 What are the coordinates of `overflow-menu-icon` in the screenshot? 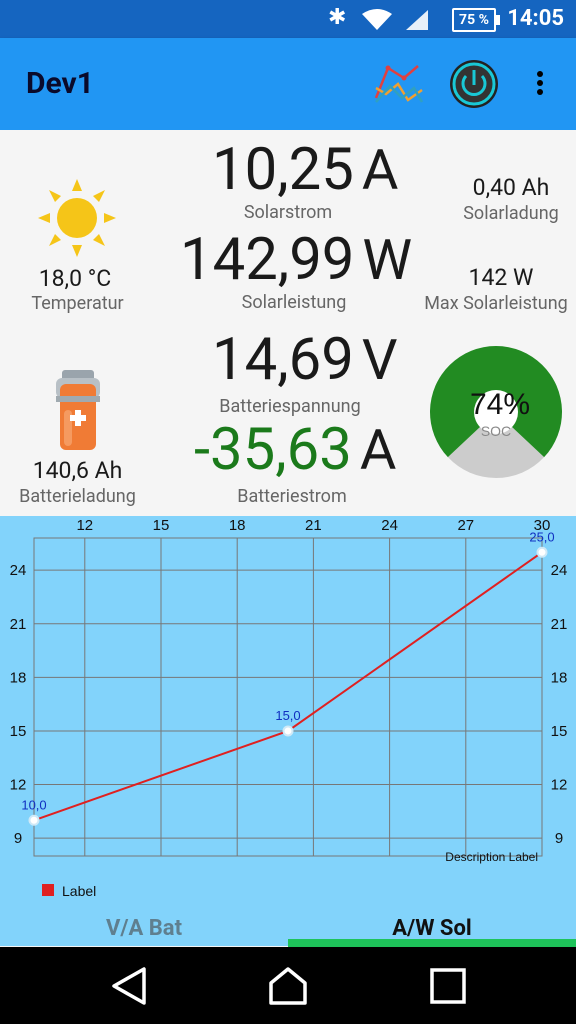 It's located at (540, 86).